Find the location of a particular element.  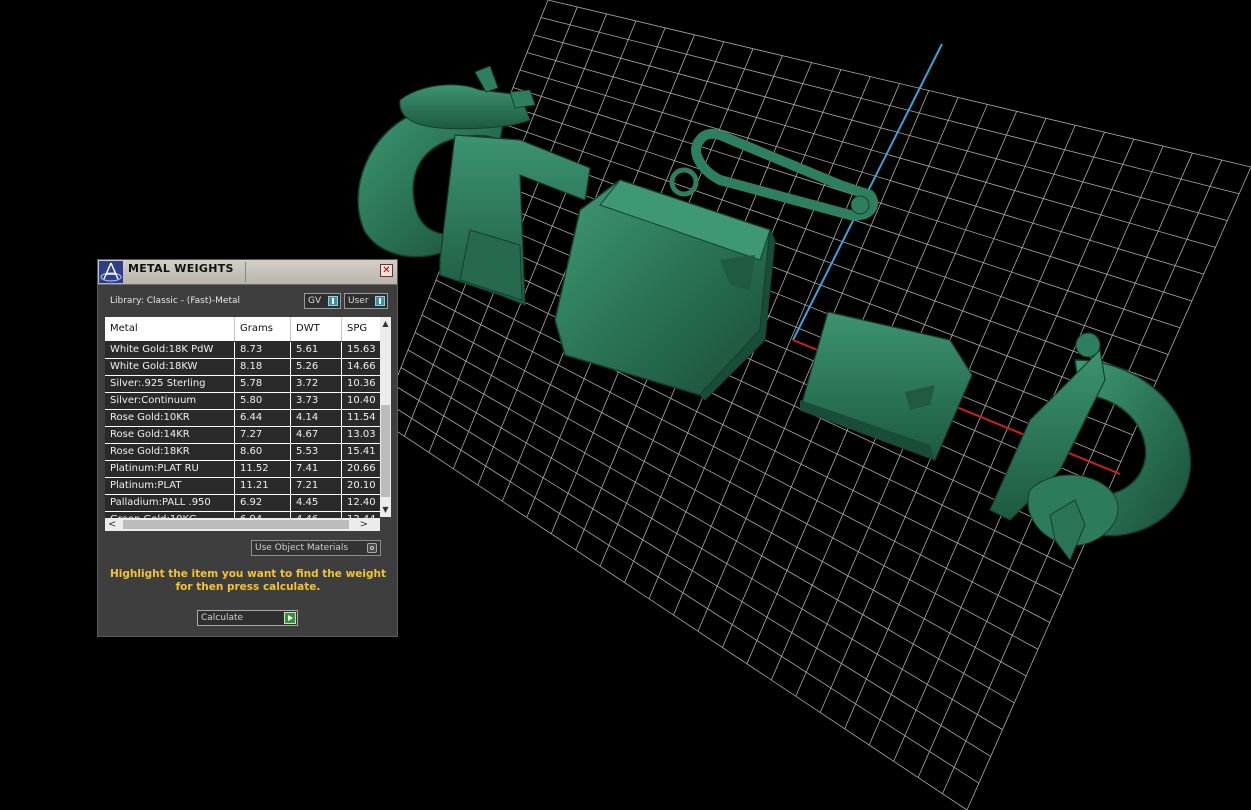

table-row: Rose Gold:18KR 8.60 5.53 15.41 is located at coordinates (242, 452).